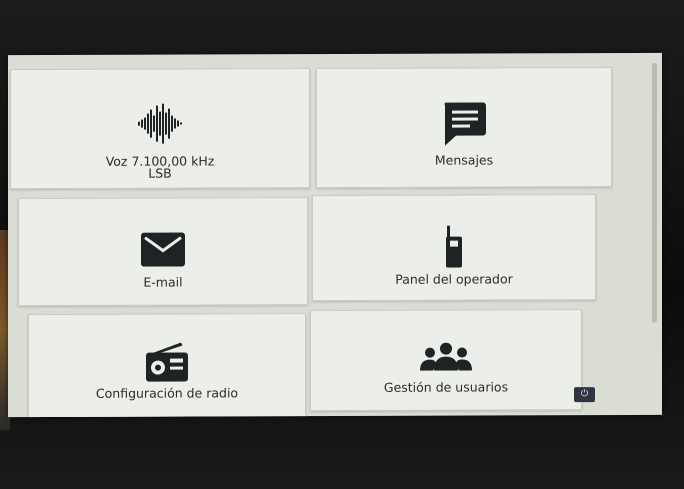 The image size is (684, 489). I want to click on voice-mode-label: LSB, so click(160, 173).